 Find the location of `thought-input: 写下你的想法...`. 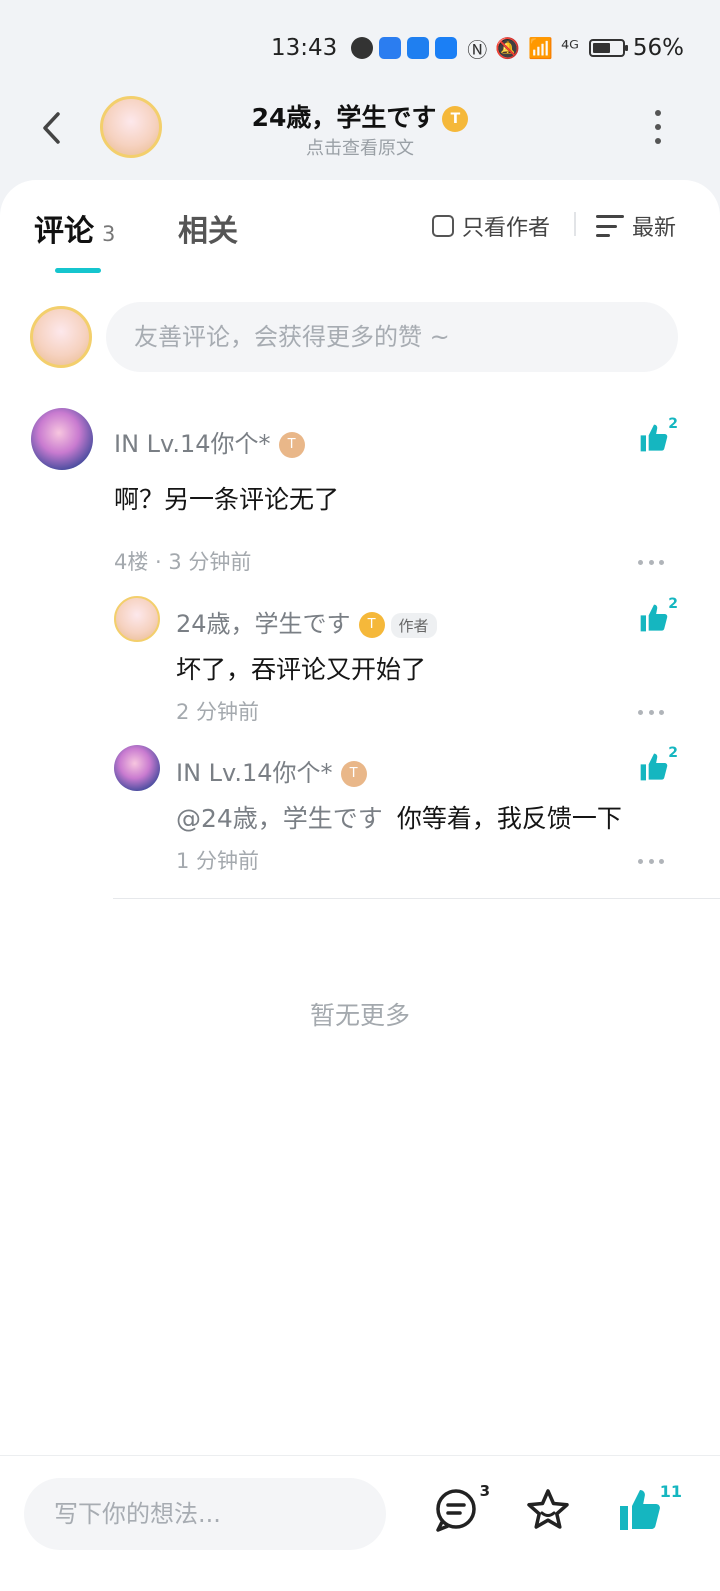

thought-input: 写下你的想法... is located at coordinates (205, 1514).